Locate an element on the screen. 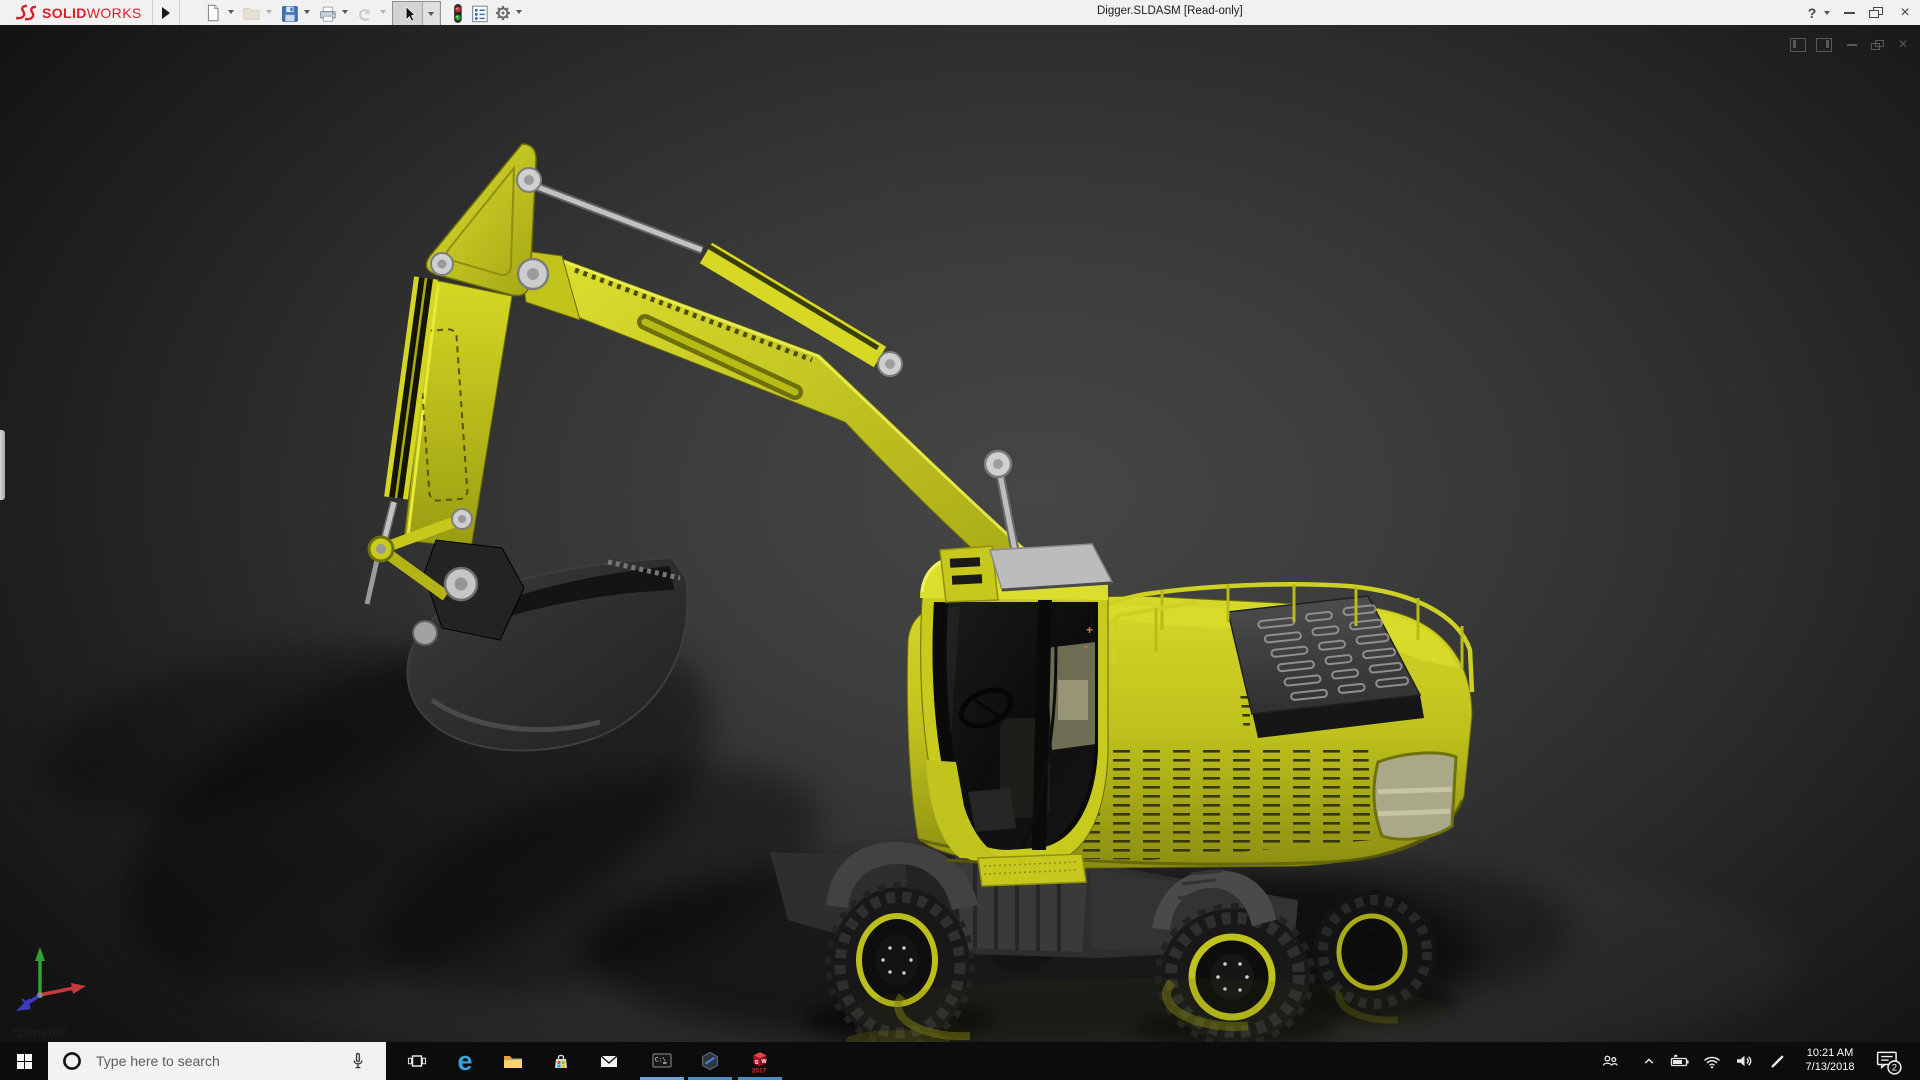 This screenshot has width=1920, height=1080. wifi-icon is located at coordinates (1712, 1062).